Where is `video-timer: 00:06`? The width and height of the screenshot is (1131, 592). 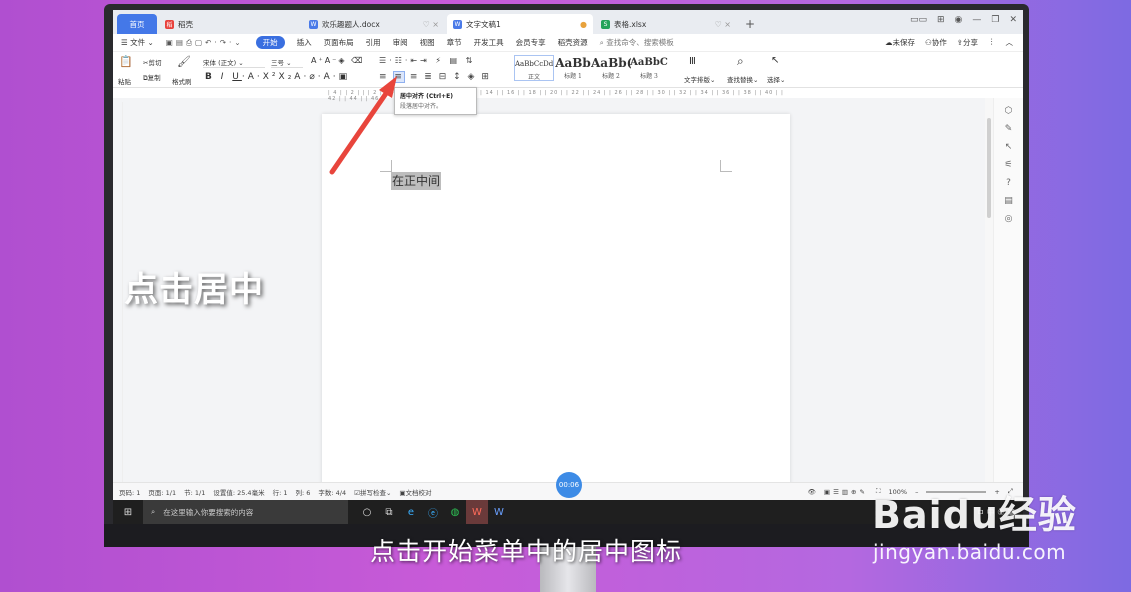 video-timer: 00:06 is located at coordinates (569, 485).